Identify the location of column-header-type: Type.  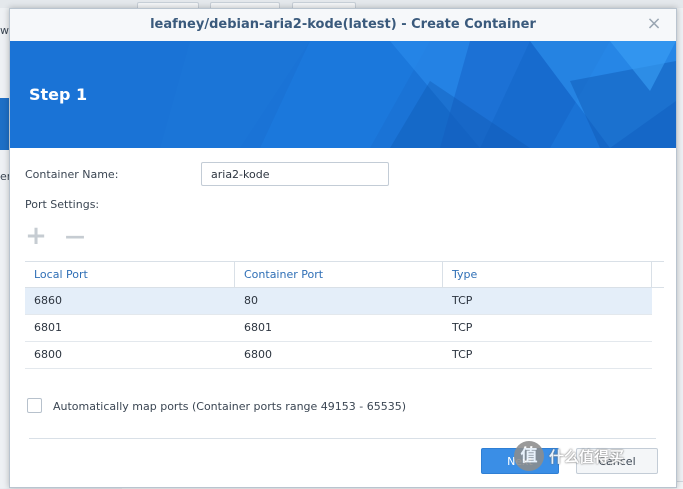
(547, 274).